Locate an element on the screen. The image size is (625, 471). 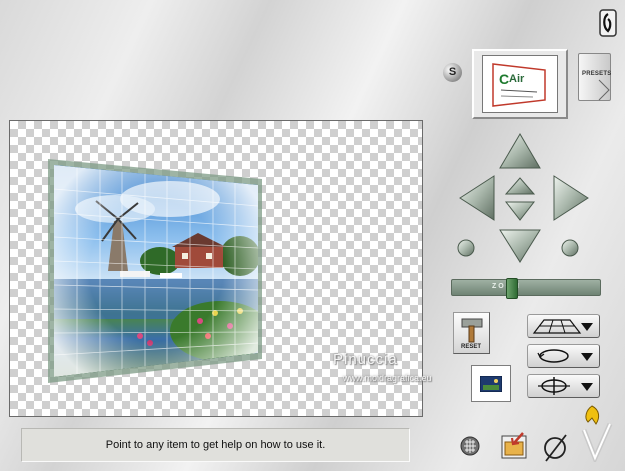
rotate-left-icon is located at coordinates (466, 248).